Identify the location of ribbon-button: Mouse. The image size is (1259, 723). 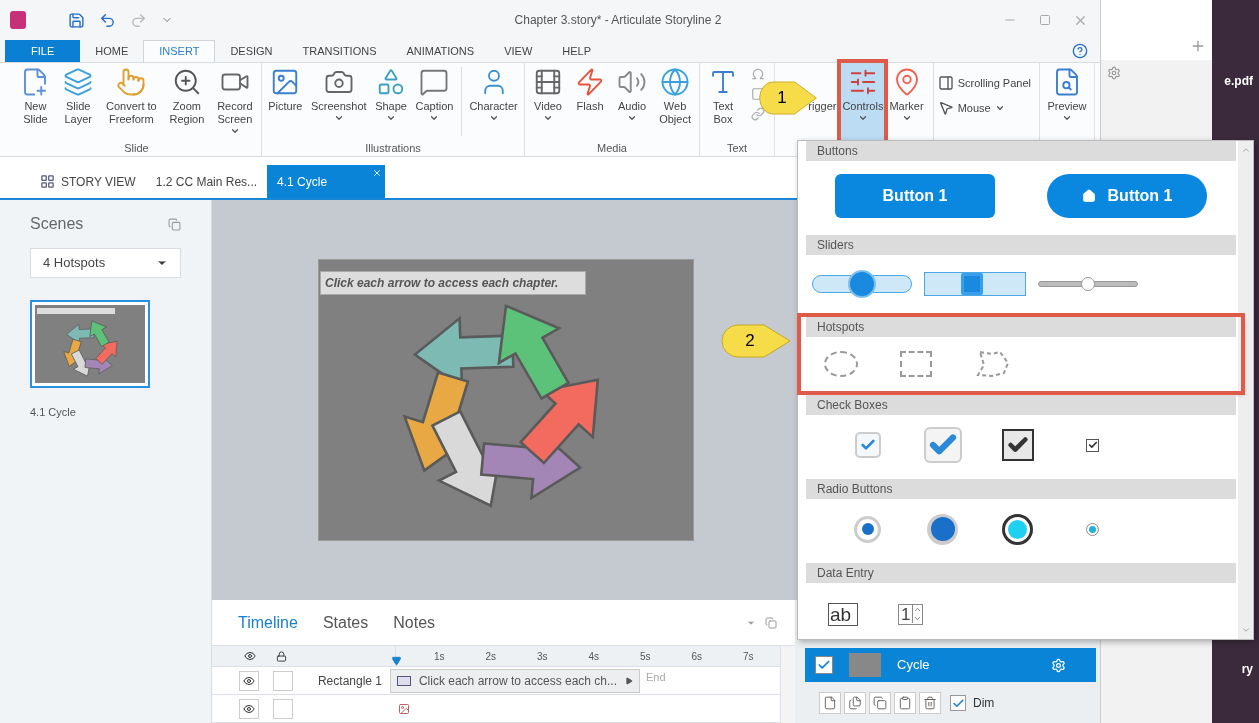
(984, 107).